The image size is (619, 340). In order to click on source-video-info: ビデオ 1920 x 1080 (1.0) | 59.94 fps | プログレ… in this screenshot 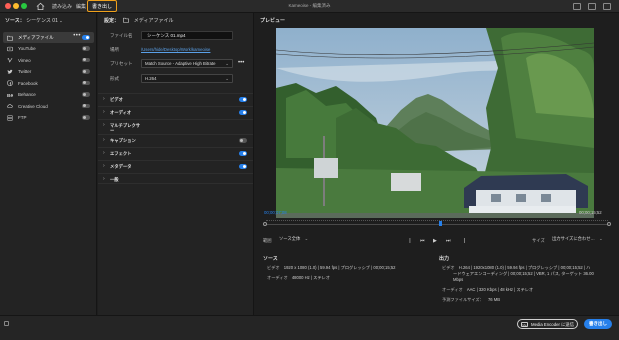, I will do `click(331, 268)`.